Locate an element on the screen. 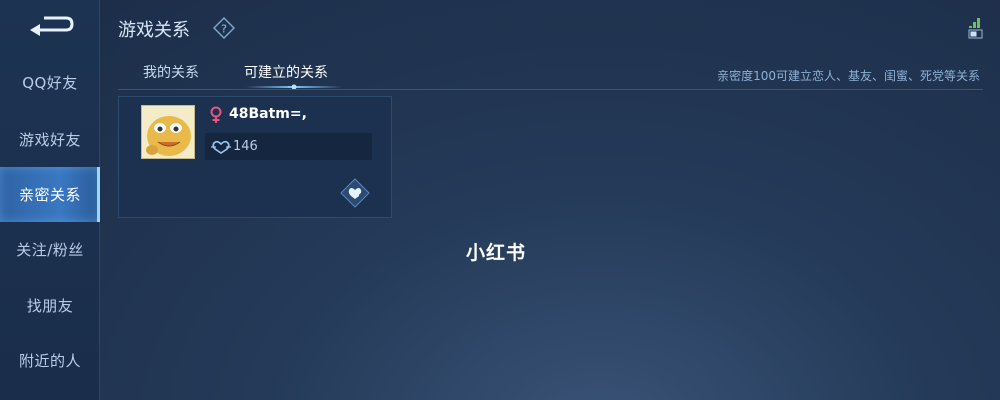 Image resolution: width=1000 pixels, height=400 pixels. tab-available-relations: 可建立的关系 is located at coordinates (286, 72).